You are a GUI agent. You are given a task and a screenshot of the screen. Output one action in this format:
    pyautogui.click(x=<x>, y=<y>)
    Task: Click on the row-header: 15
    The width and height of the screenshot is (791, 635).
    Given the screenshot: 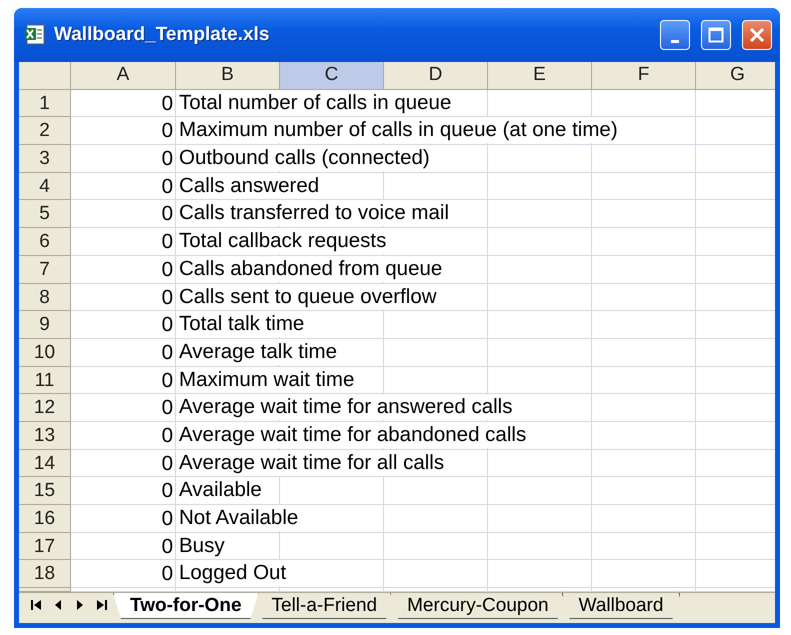 What is the action you would take?
    pyautogui.click(x=45, y=491)
    